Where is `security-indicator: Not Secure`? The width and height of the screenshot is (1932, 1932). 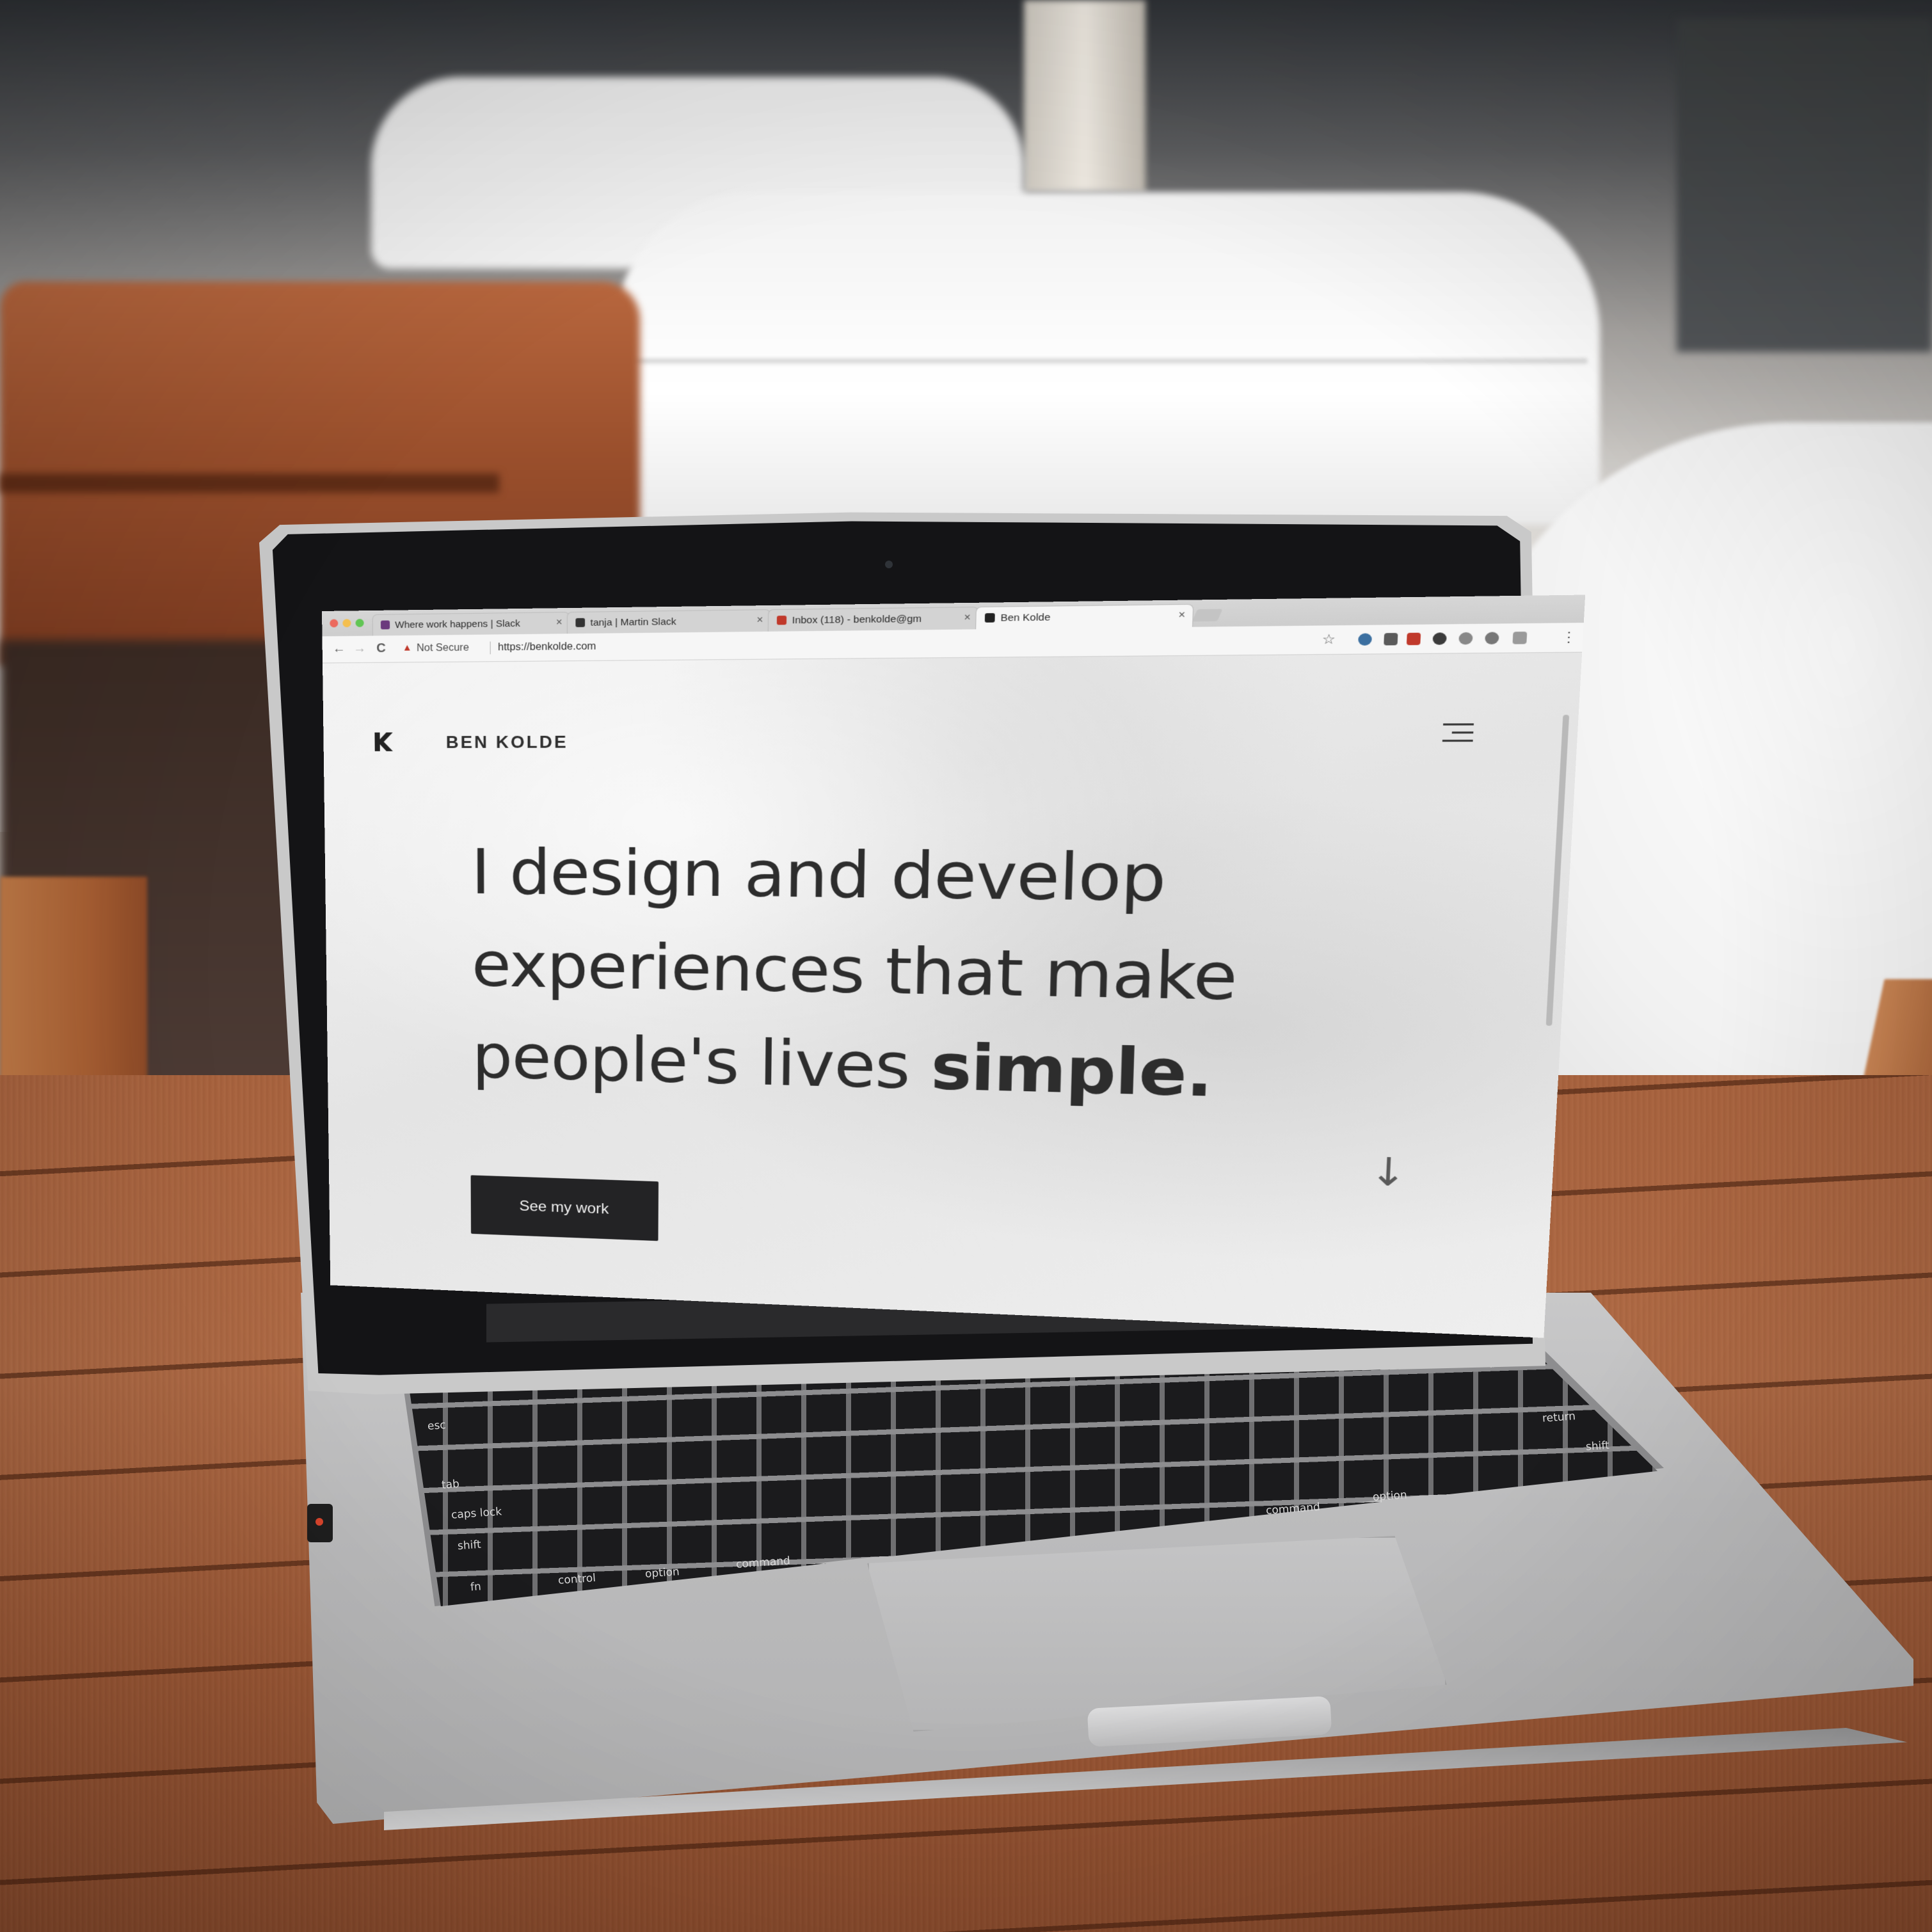 security-indicator: Not Secure is located at coordinates (443, 649).